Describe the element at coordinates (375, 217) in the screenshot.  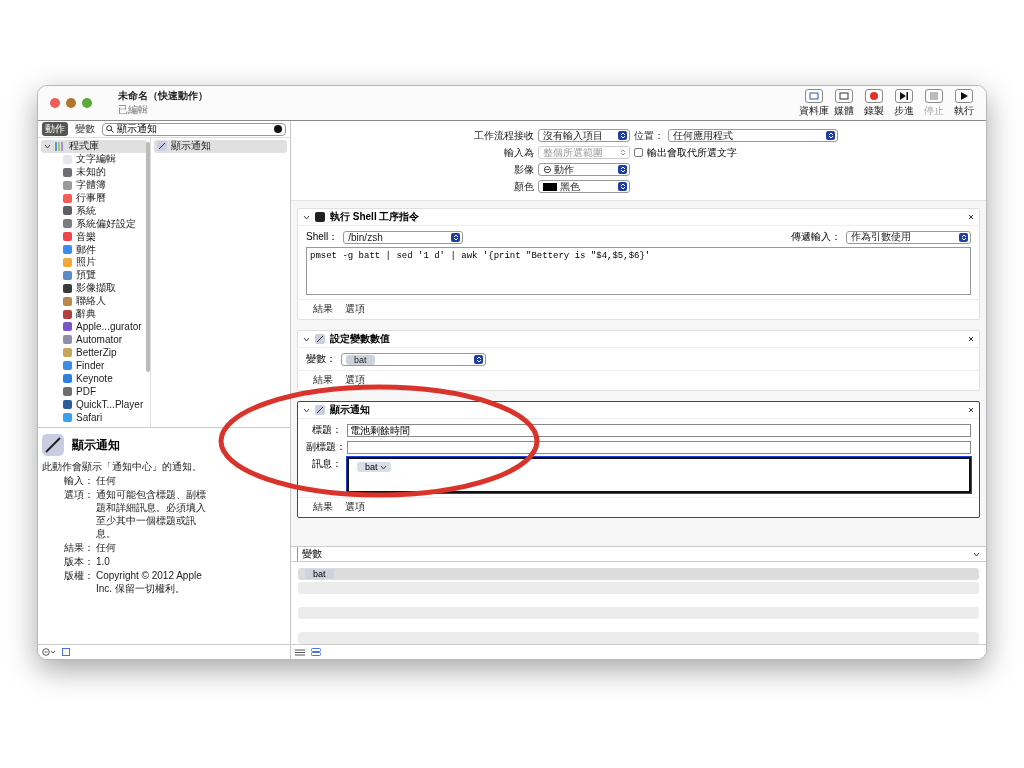
I see `action-title: 執行 Shell 工序指令` at that location.